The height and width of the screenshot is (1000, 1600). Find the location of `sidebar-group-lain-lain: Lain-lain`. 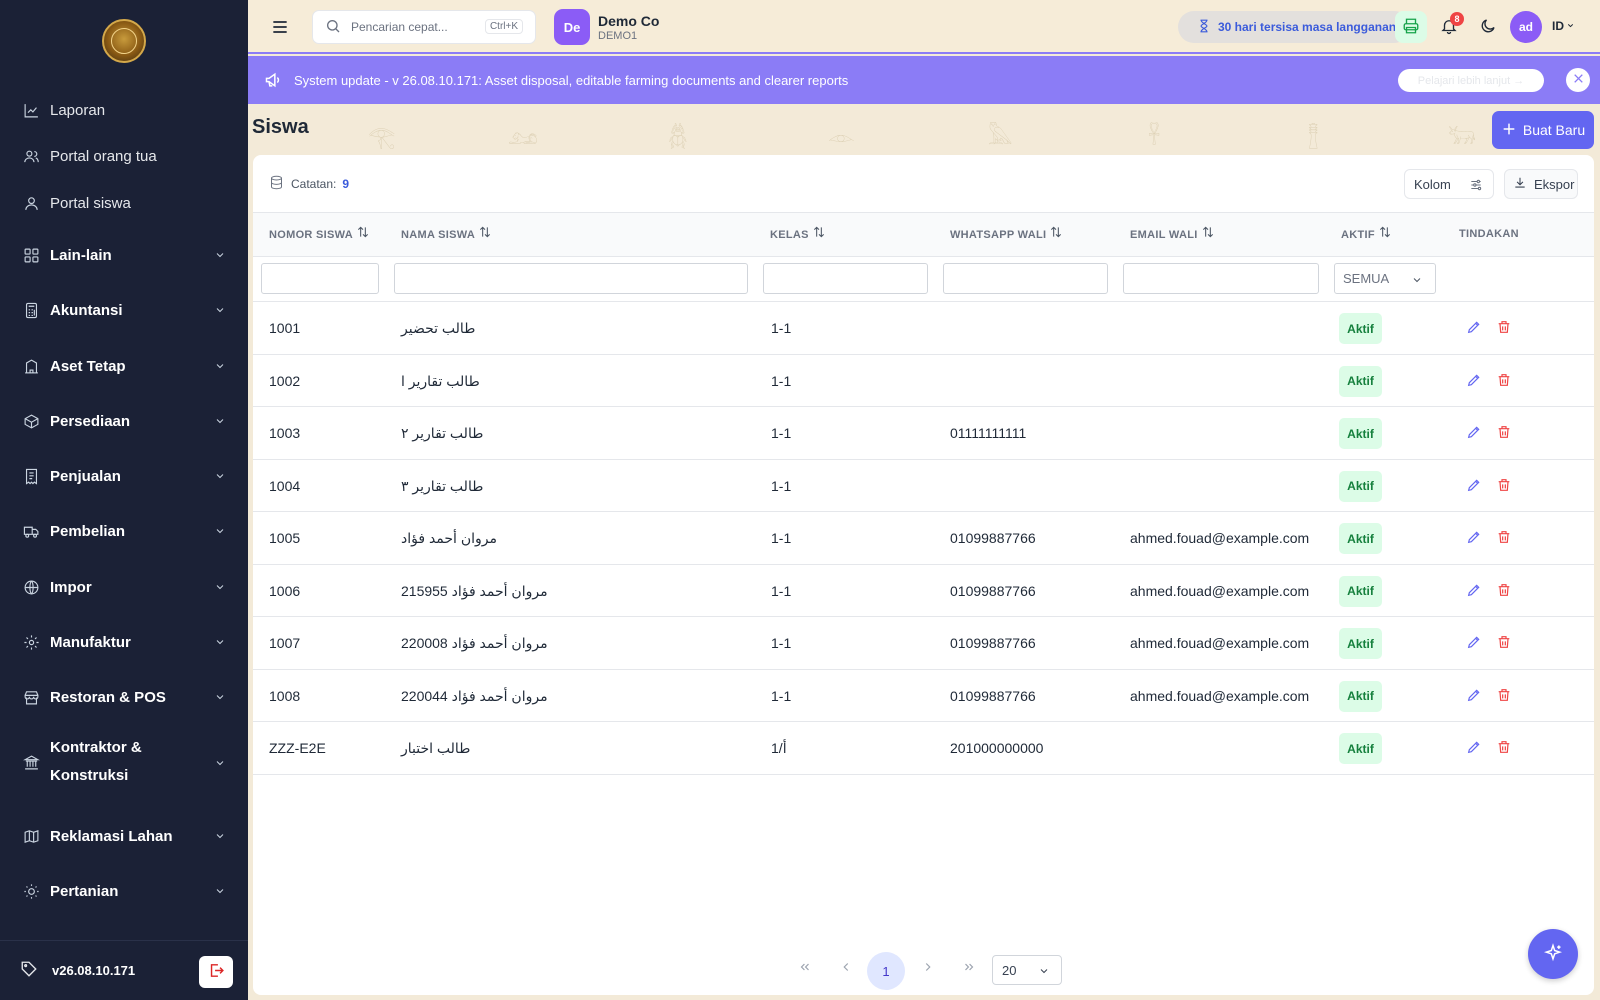

sidebar-group-lain-lain: Lain-lain is located at coordinates (124, 255).